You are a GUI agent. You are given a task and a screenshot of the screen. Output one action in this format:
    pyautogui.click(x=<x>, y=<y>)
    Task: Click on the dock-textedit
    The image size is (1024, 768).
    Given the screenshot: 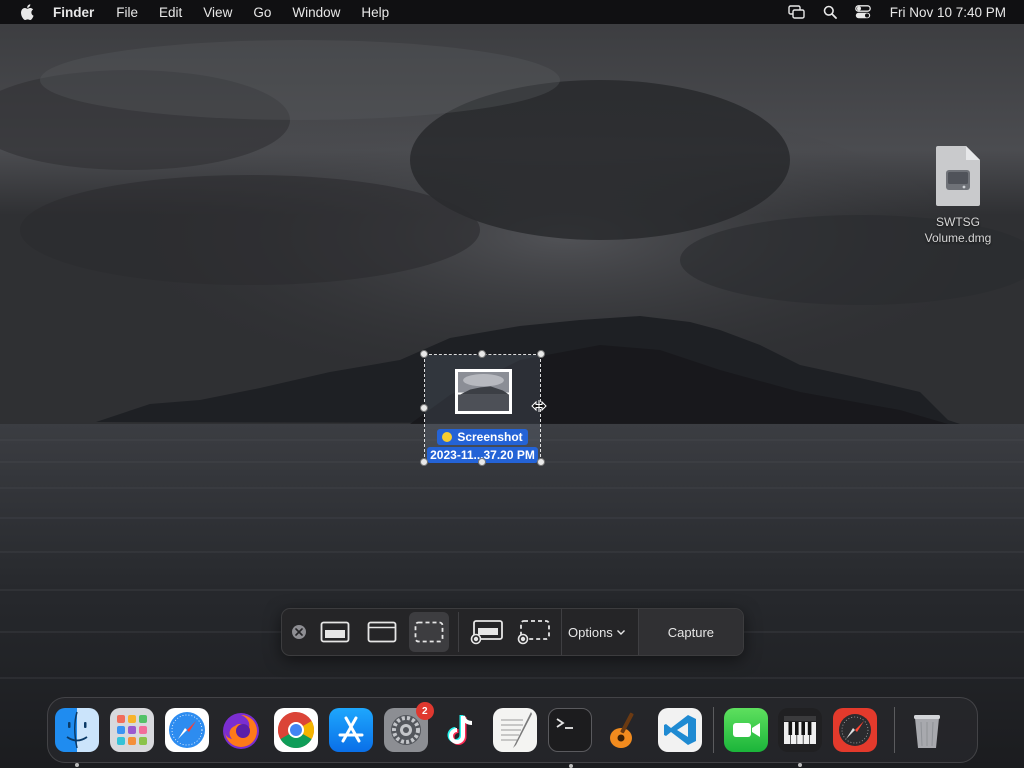 What is the action you would take?
    pyautogui.click(x=515, y=730)
    